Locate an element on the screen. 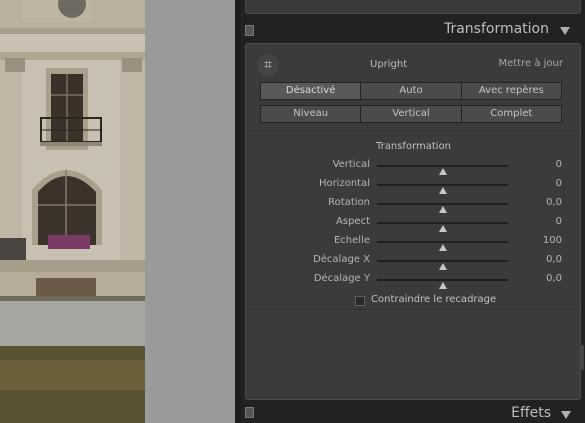 This screenshot has width=585, height=423. slider-rotation: Rotation 0,0 is located at coordinates (413, 204).